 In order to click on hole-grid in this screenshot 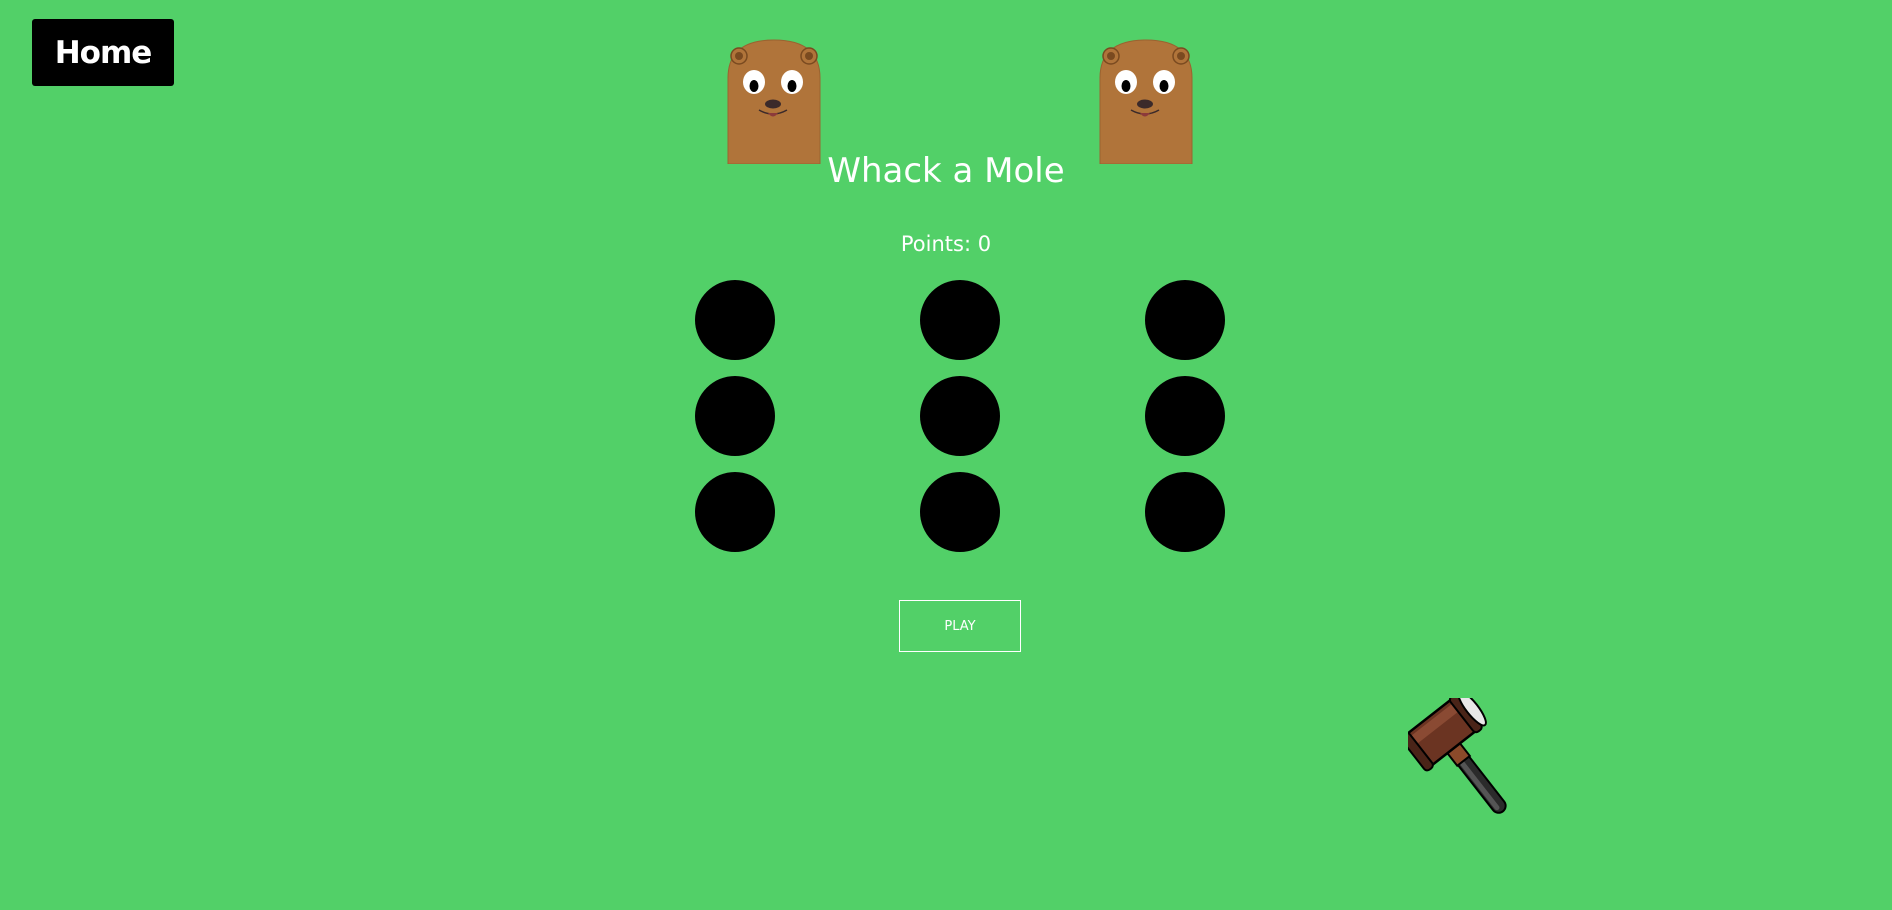, I will do `click(960, 416)`.